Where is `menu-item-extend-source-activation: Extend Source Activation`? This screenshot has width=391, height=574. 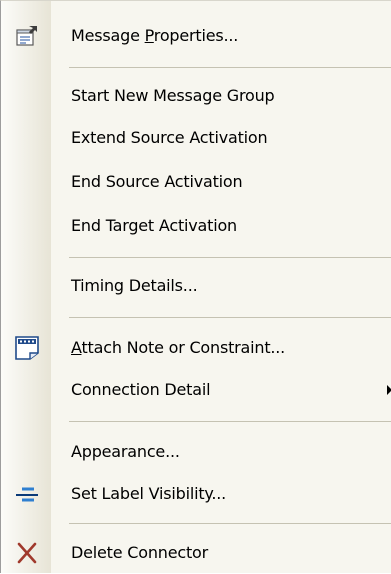 menu-item-extend-source-activation: Extend Source Activation is located at coordinates (196, 138).